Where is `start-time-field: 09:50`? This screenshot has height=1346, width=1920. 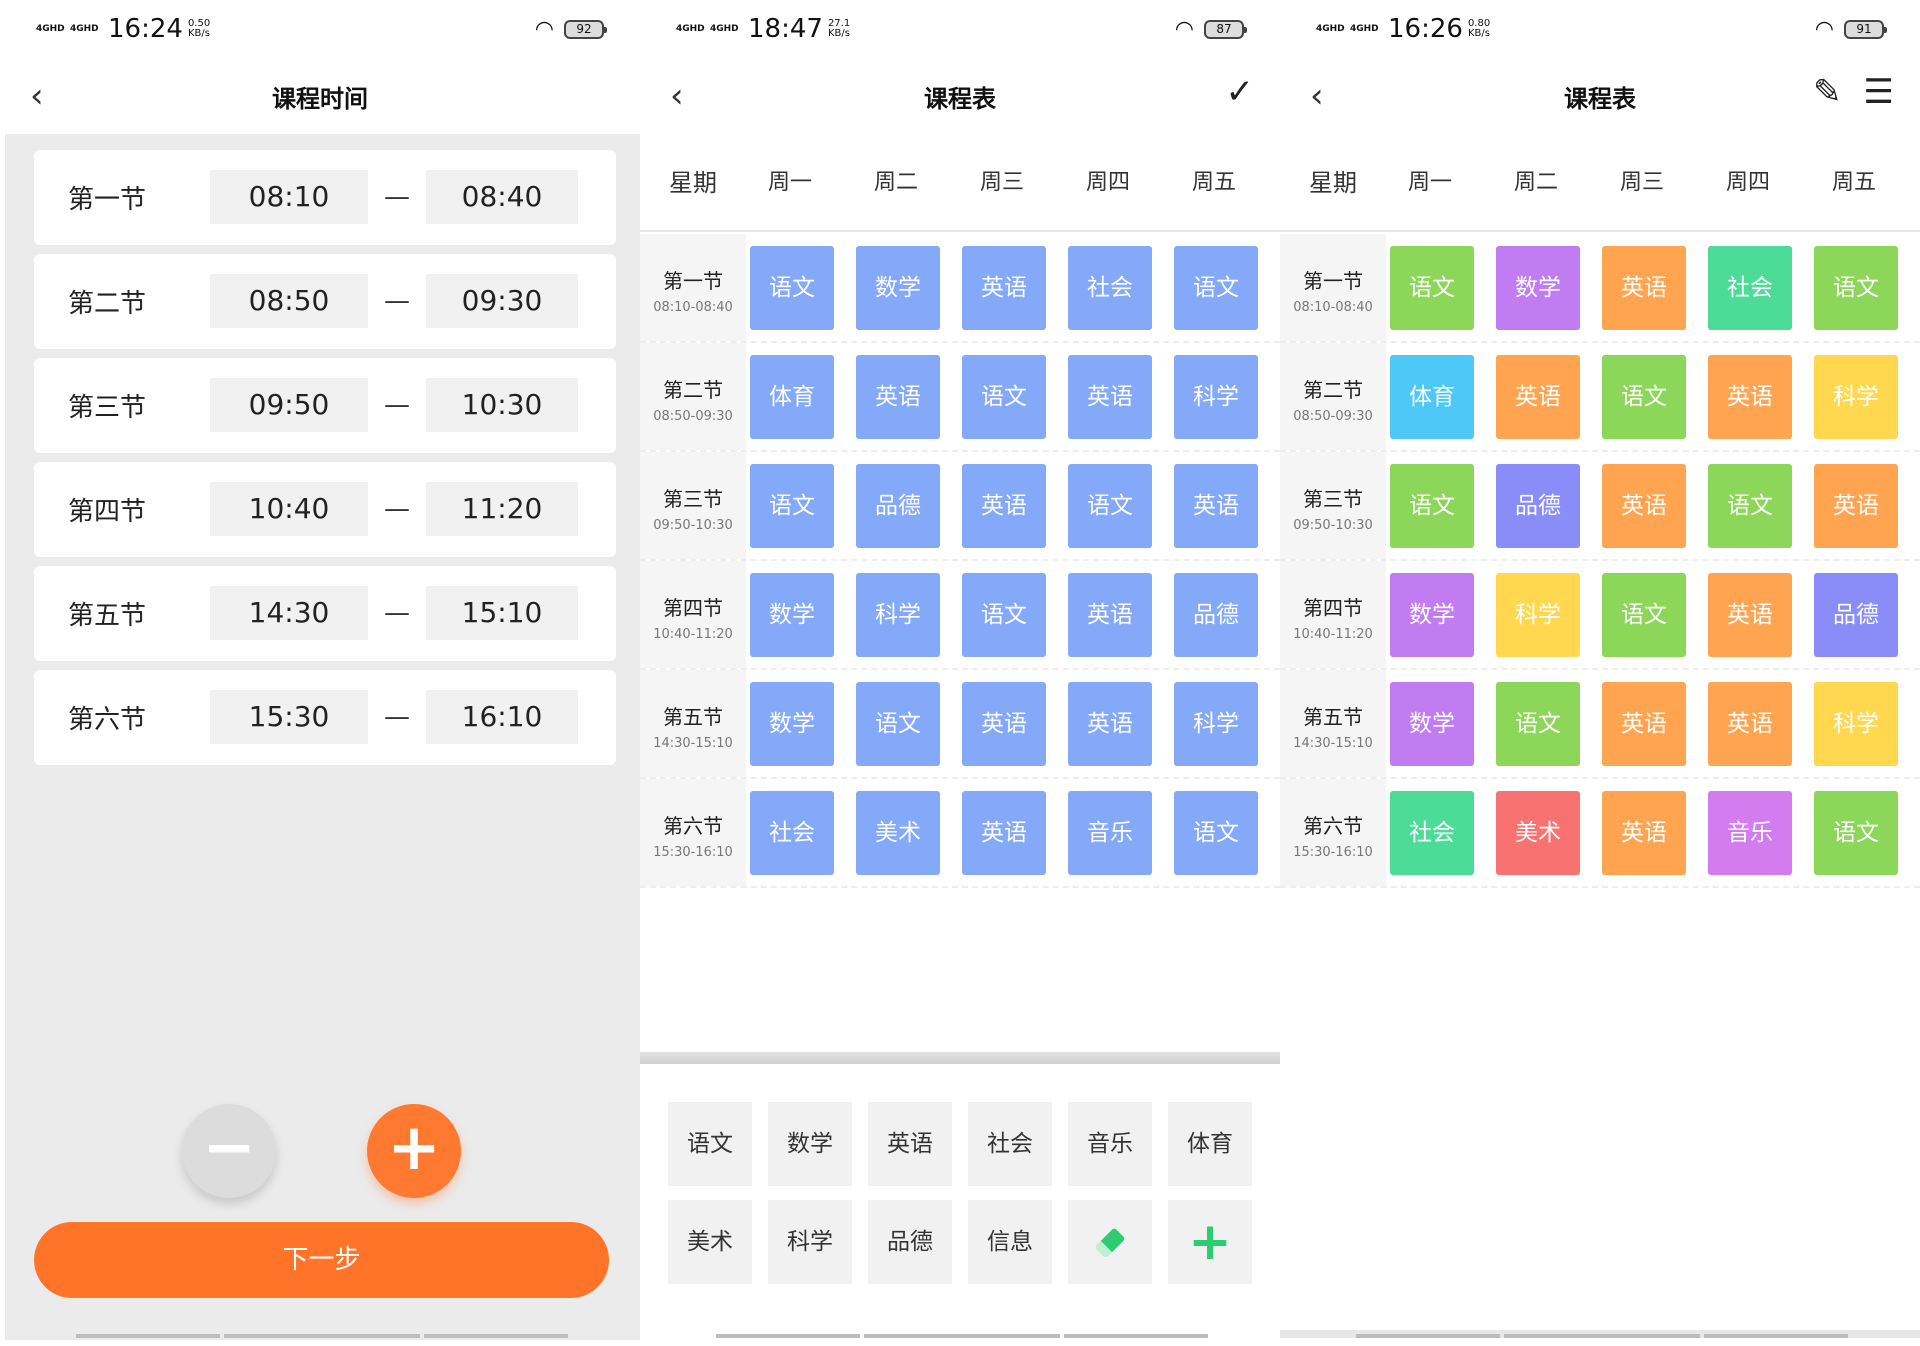
start-time-field: 09:50 is located at coordinates (289, 405).